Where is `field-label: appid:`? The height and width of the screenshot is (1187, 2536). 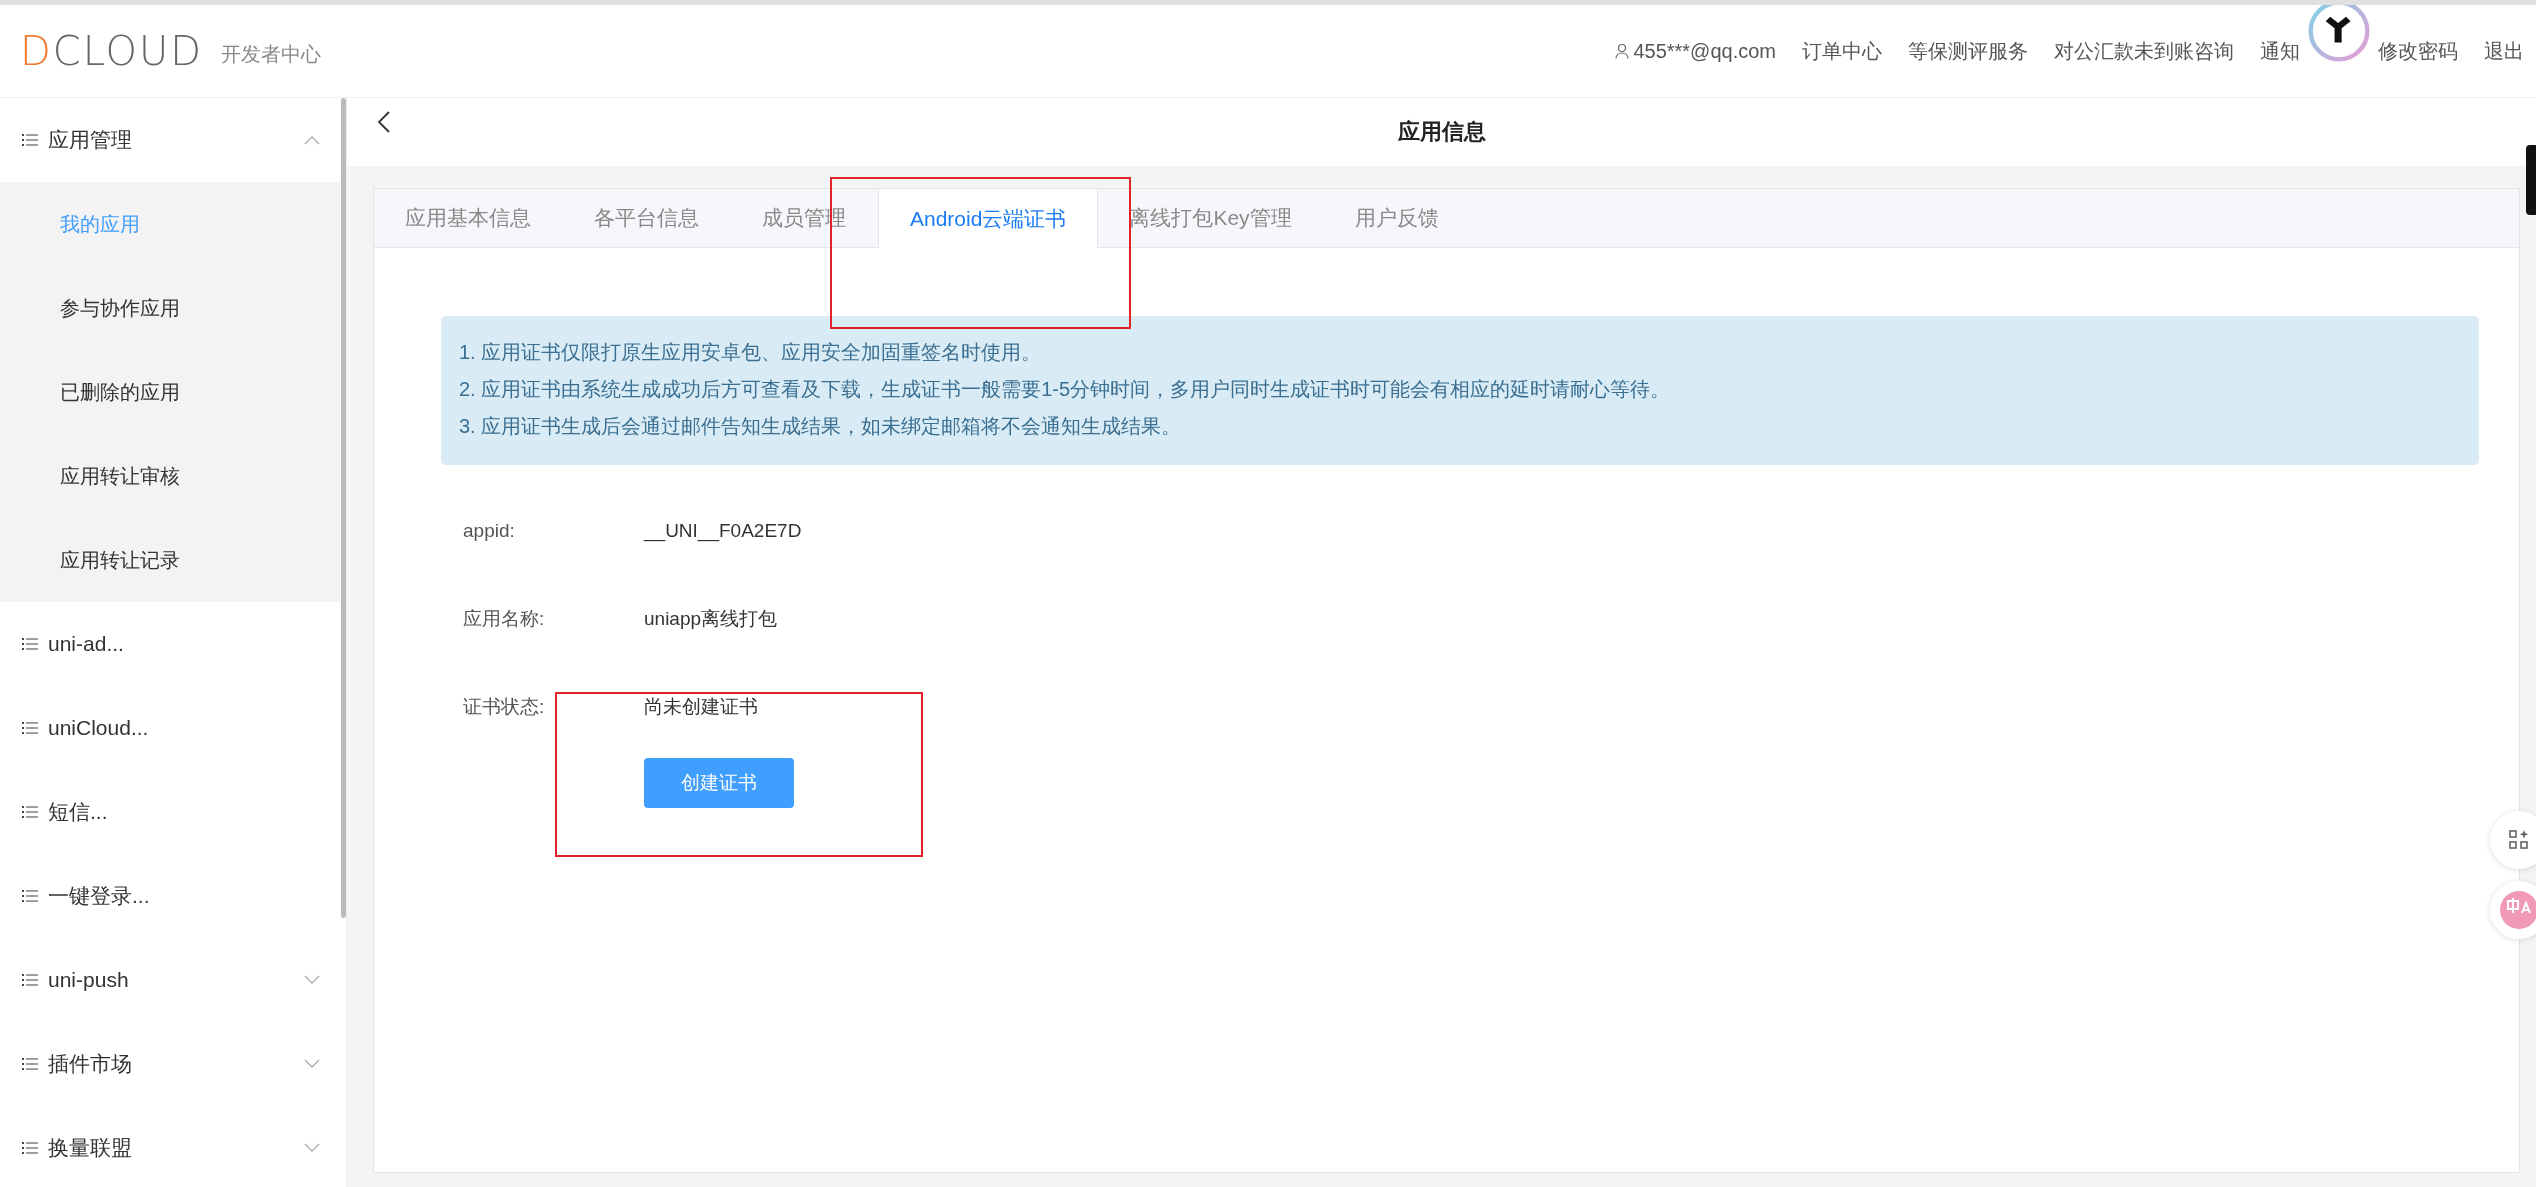 field-label: appid: is located at coordinates (489, 531).